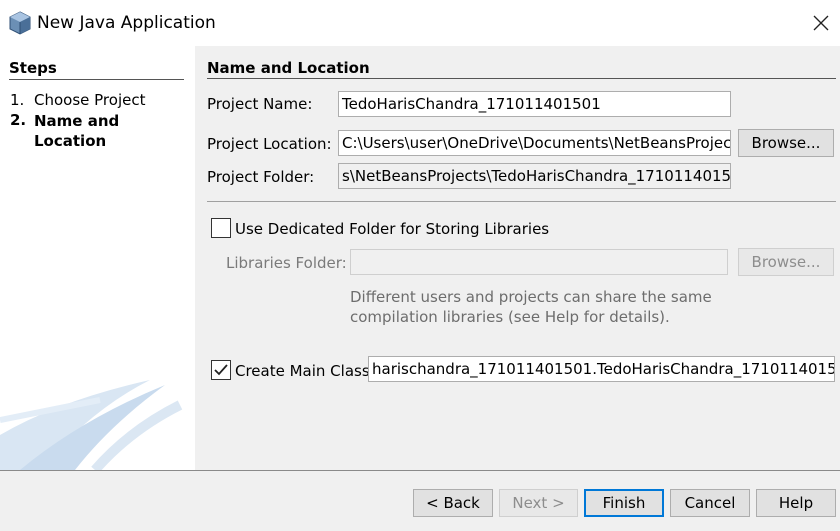 This screenshot has height=531, width=840. I want to click on project-name-label: Project Name:, so click(260, 104).